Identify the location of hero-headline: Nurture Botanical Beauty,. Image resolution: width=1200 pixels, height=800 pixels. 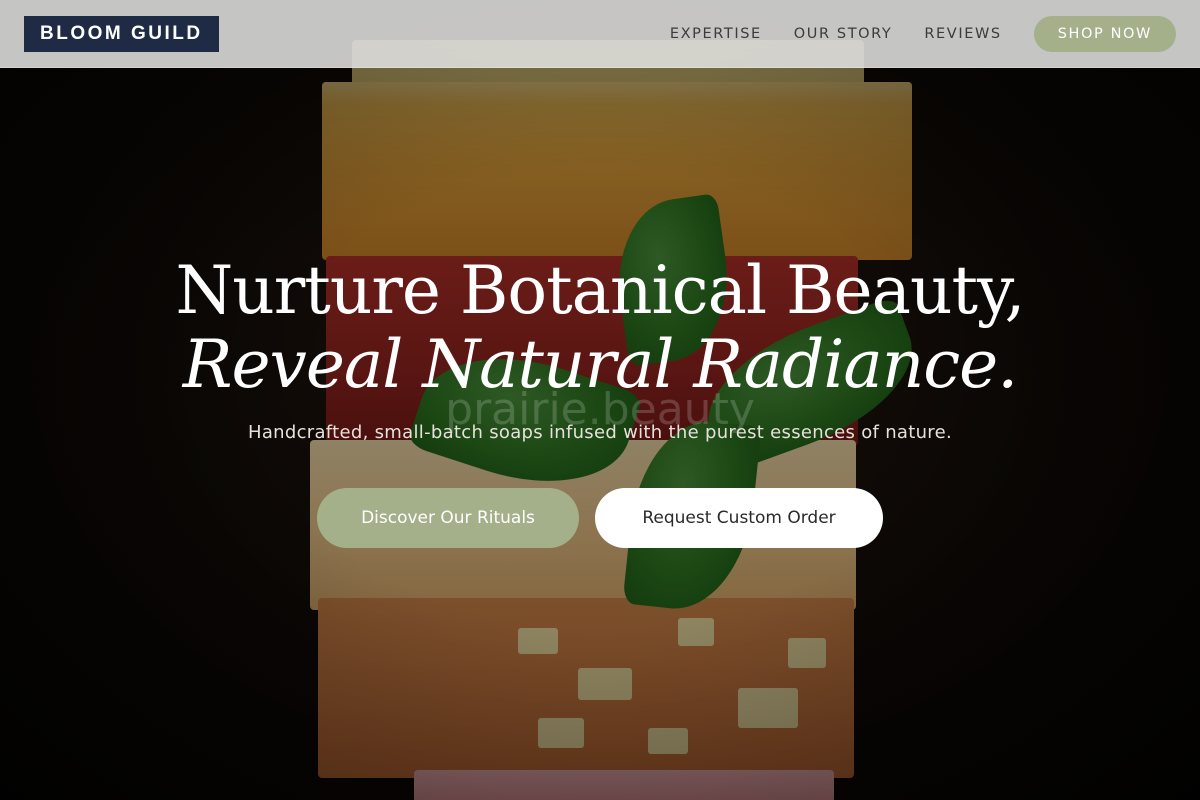
(600, 290).